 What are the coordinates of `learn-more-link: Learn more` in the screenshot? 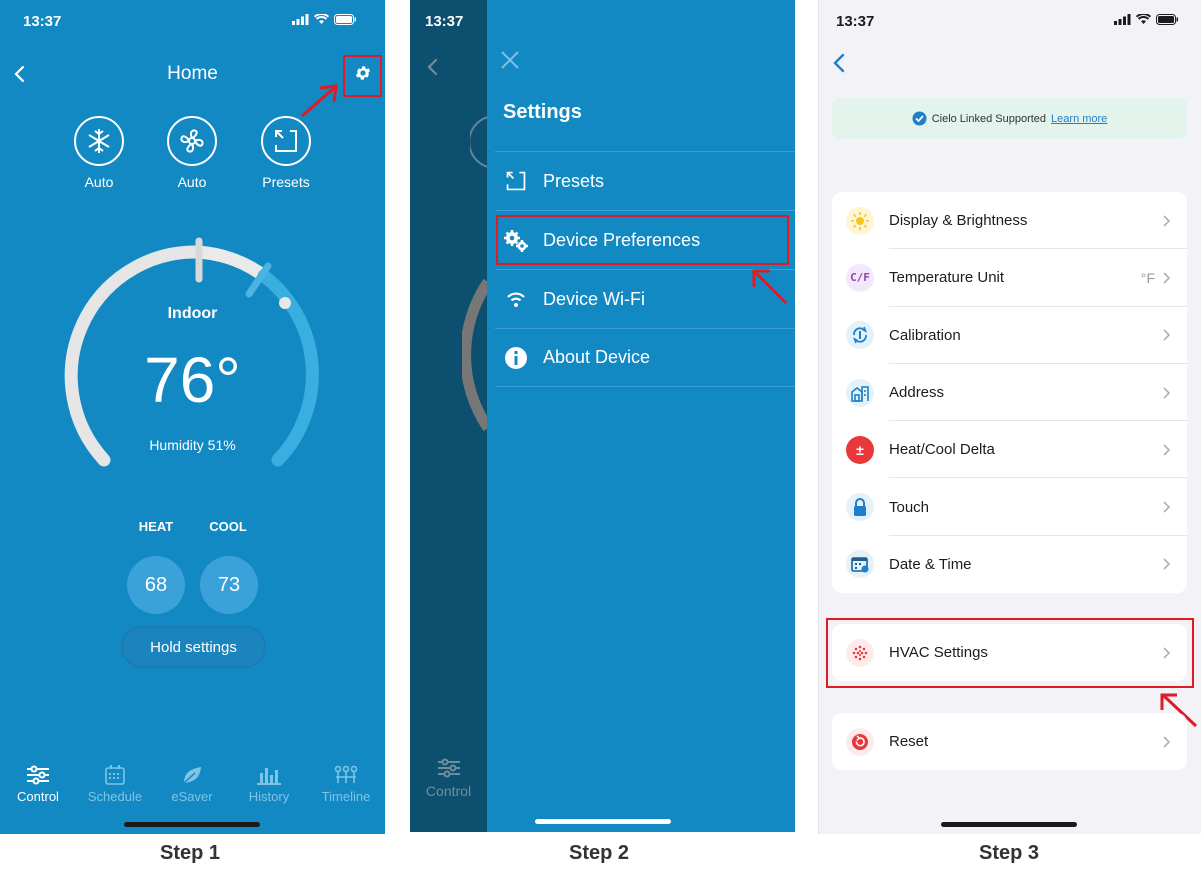 It's located at (1079, 119).